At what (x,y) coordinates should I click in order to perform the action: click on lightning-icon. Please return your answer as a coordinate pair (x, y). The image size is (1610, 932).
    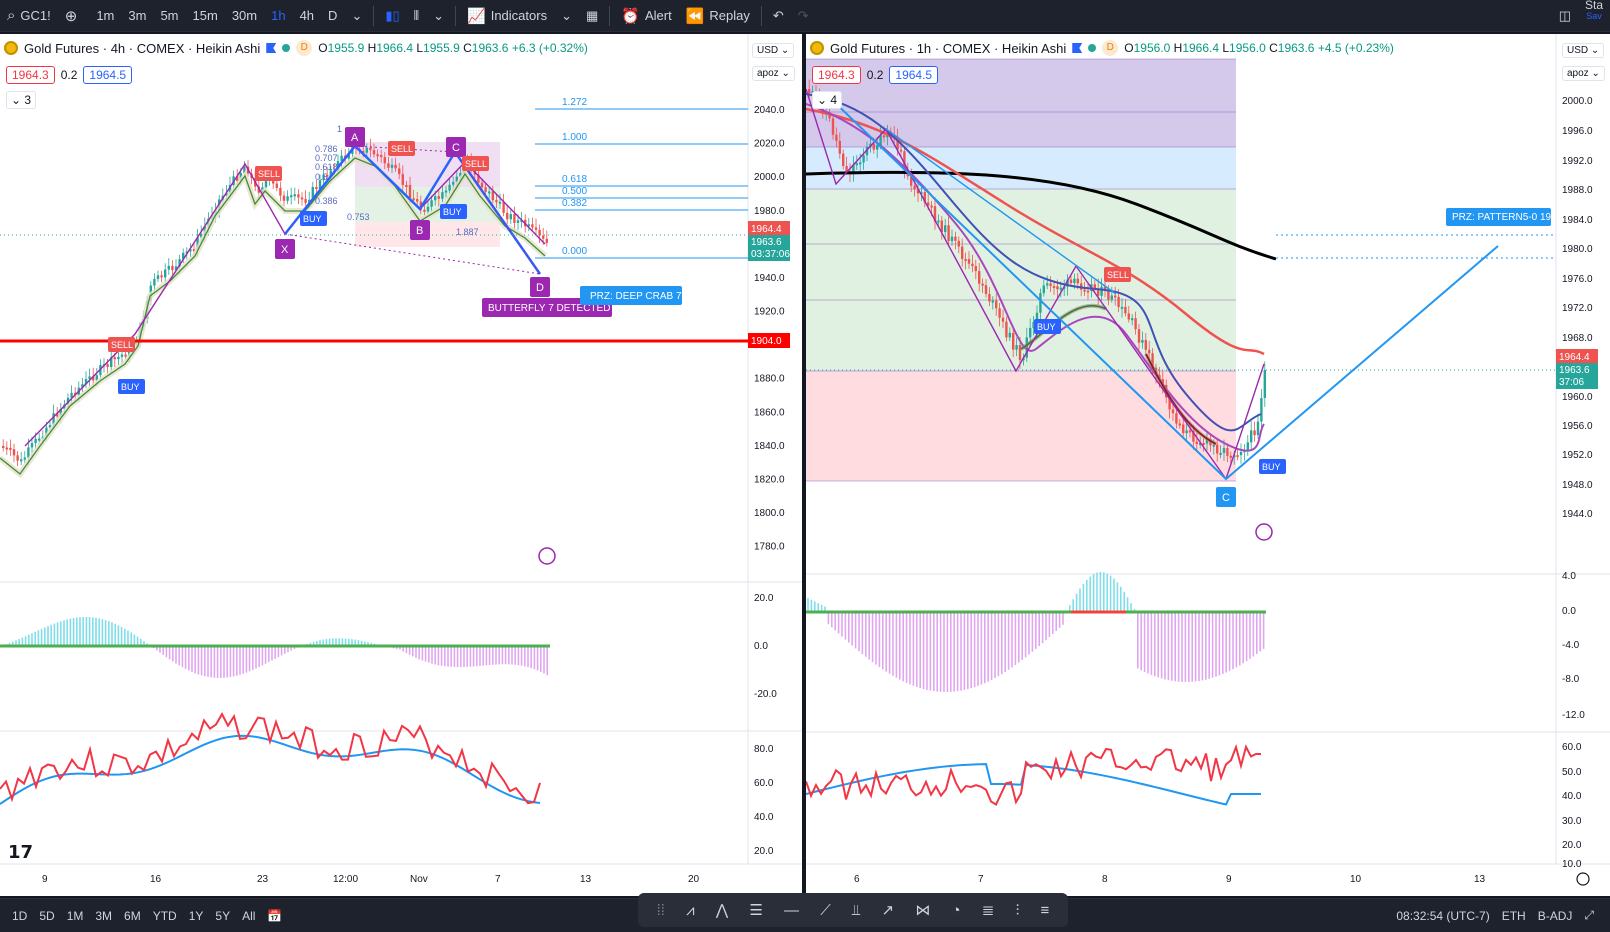
    Looking at the image, I should click on (547, 556).